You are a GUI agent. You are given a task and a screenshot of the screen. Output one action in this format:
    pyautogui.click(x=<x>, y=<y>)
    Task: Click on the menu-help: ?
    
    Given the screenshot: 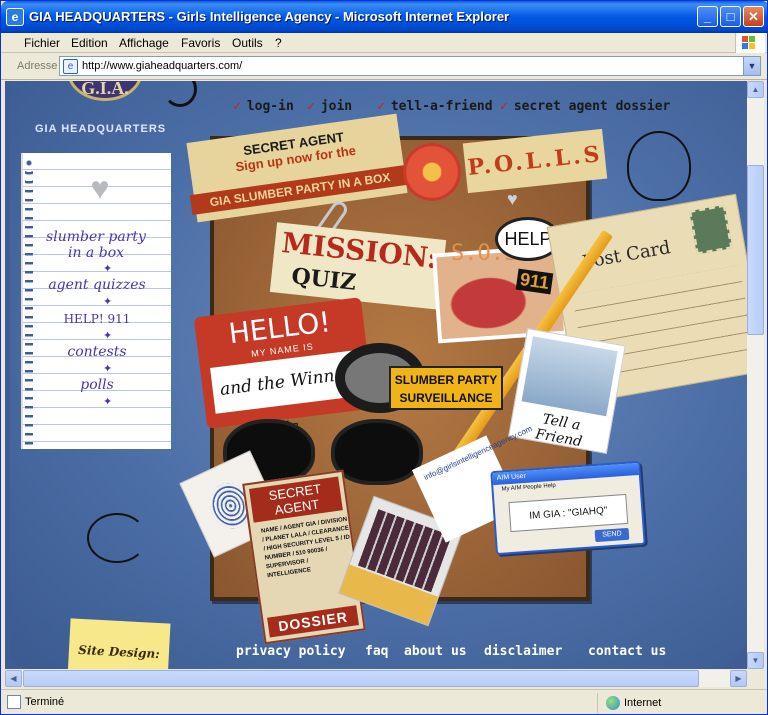 What is the action you would take?
    pyautogui.click(x=278, y=43)
    